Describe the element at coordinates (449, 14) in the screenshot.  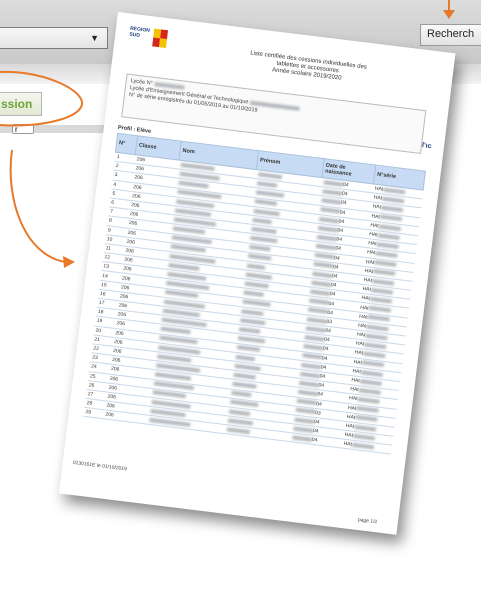
I see `down-arrow-icon` at that location.